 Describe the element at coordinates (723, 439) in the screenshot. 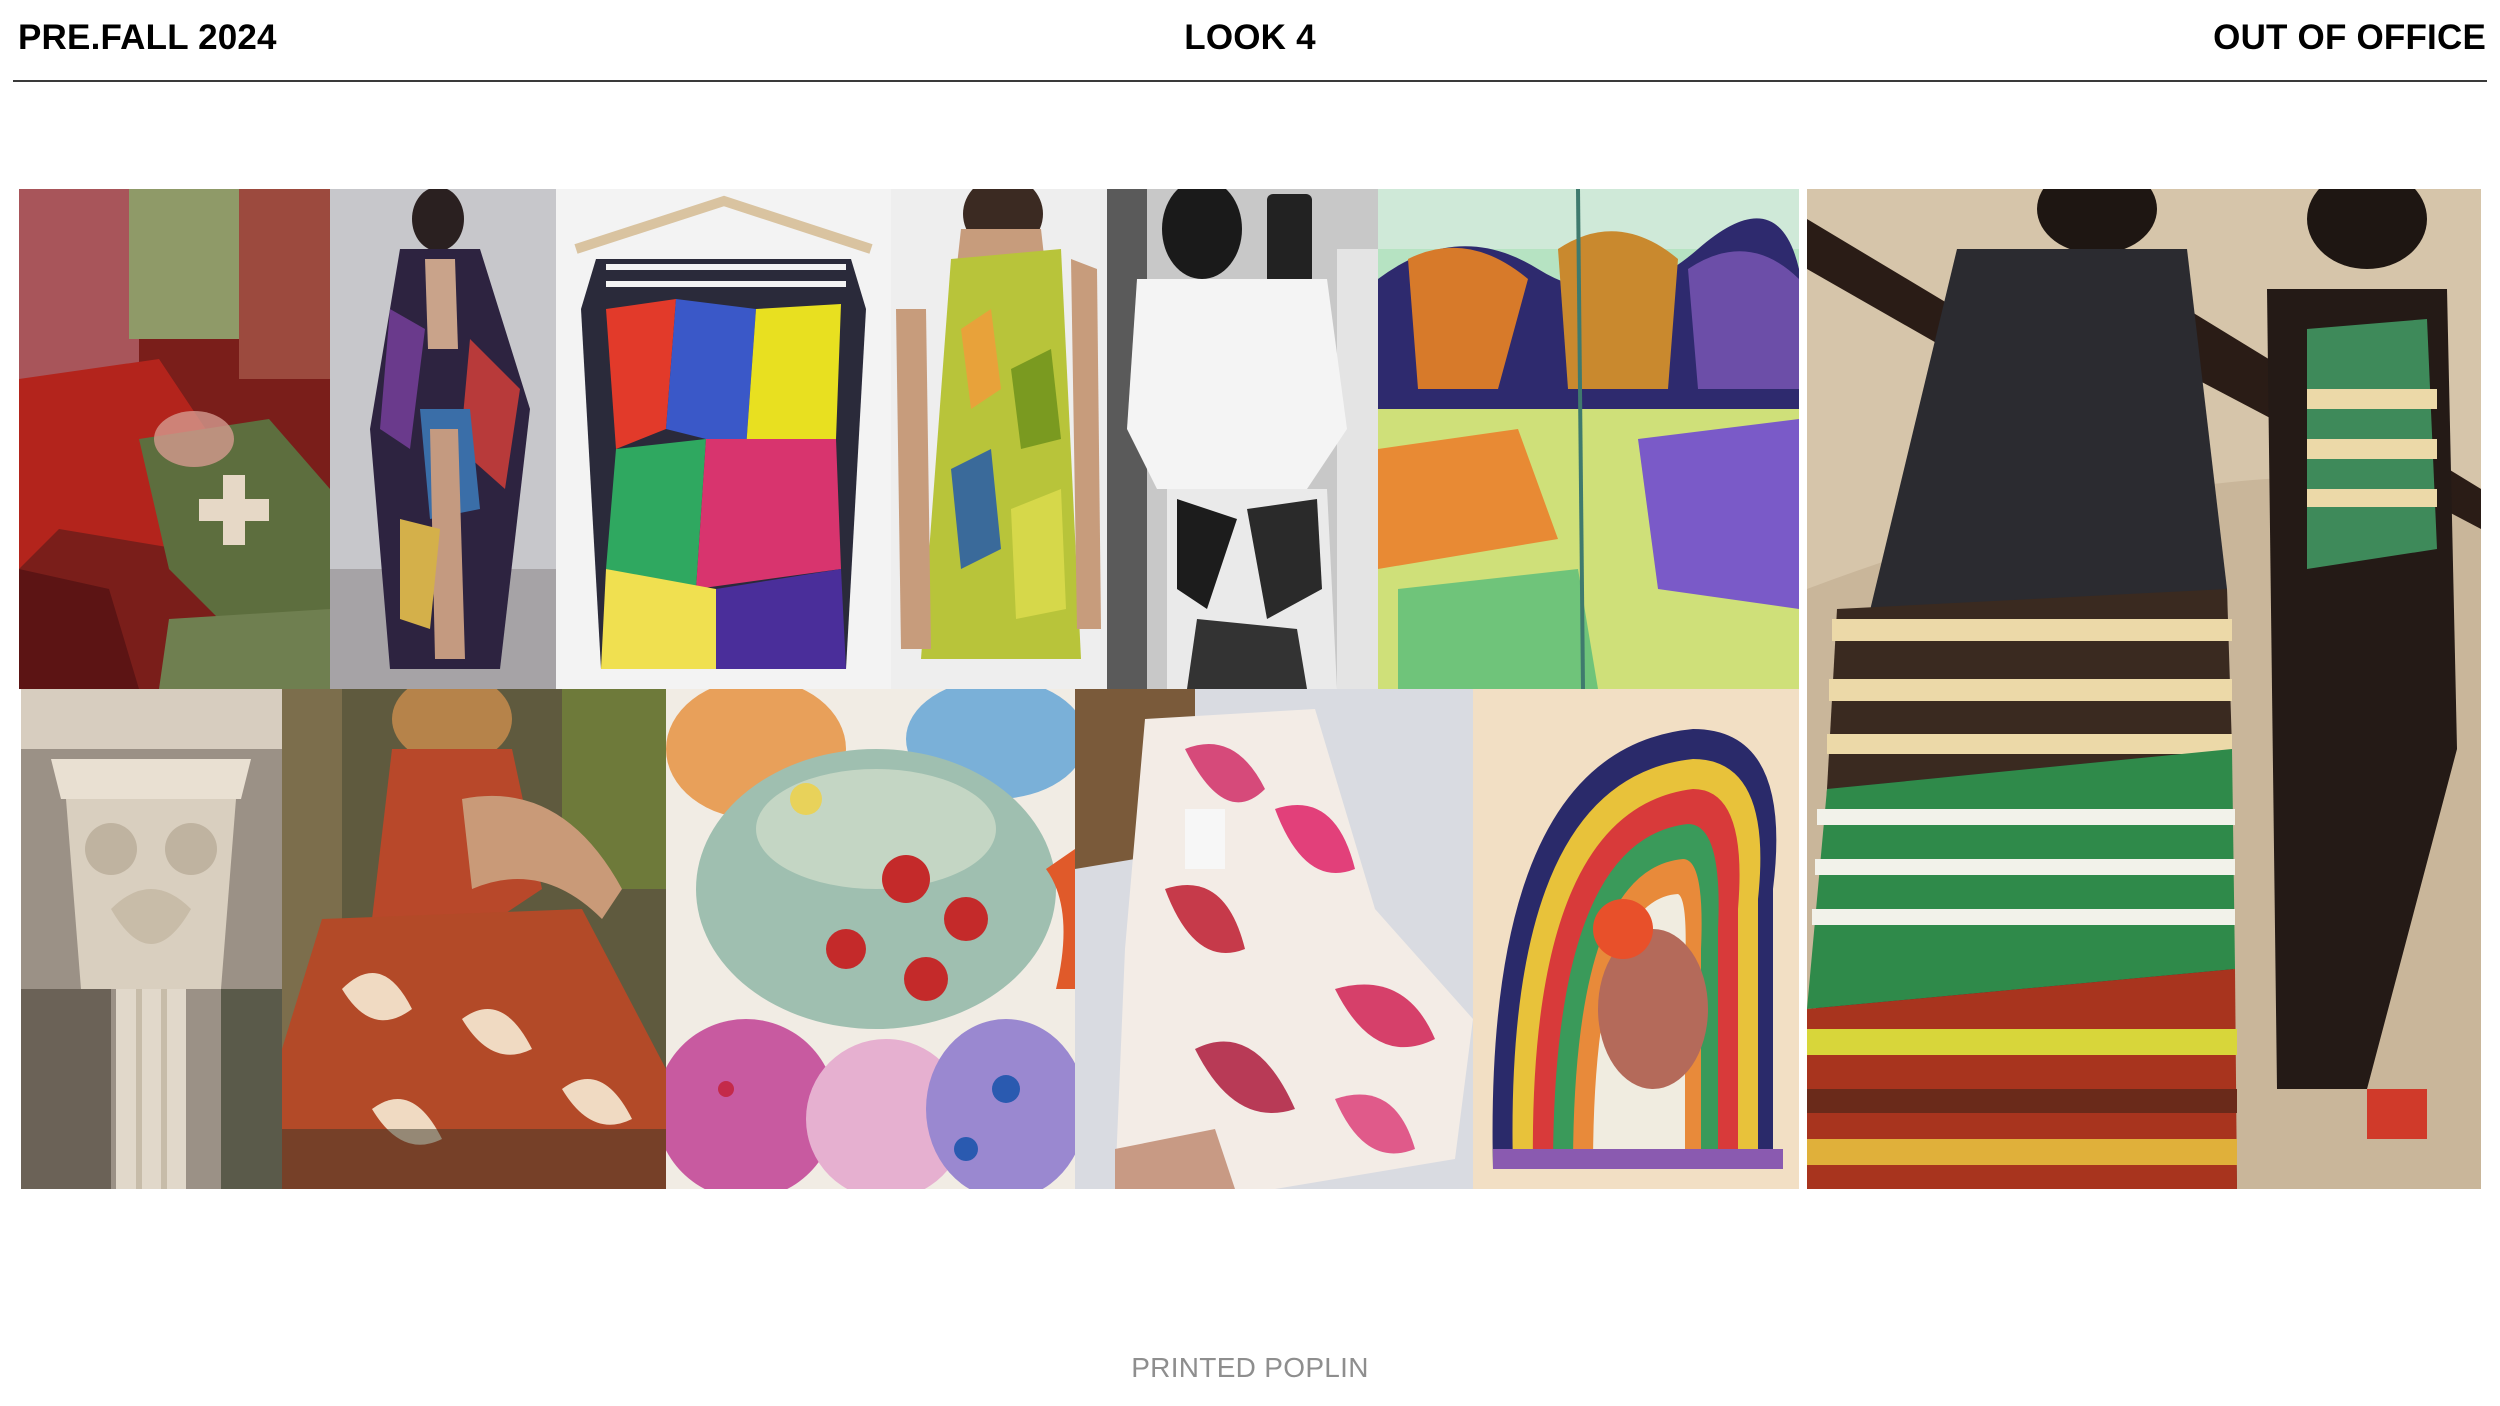

I see `printed-top-hanger-image` at that location.